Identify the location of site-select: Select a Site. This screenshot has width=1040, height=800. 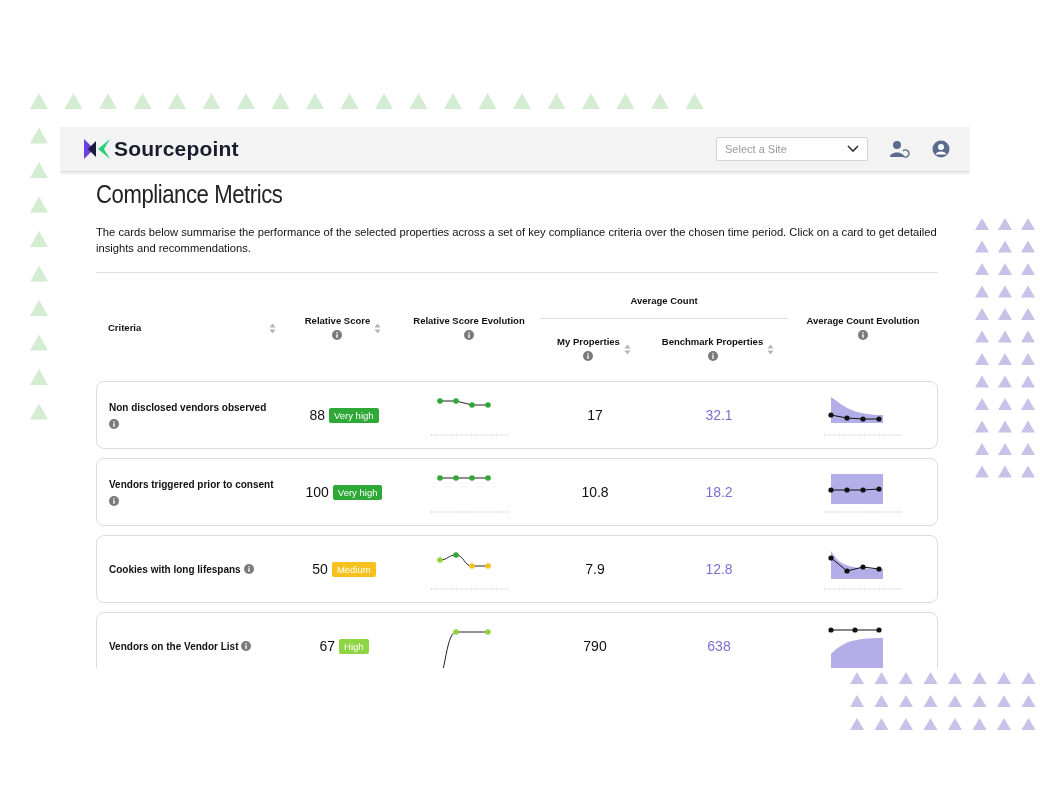
(792, 149).